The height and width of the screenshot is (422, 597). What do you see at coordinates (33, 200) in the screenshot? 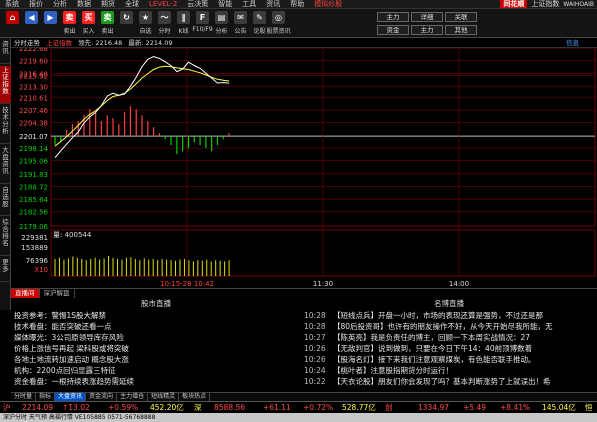
I see `y-tick-label: 2185.64` at bounding box center [33, 200].